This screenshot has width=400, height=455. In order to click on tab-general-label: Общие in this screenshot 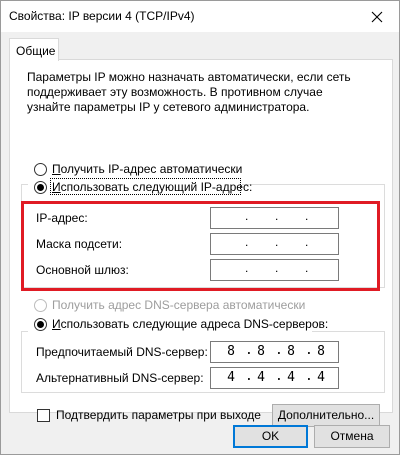, I will do `click(36, 51)`.